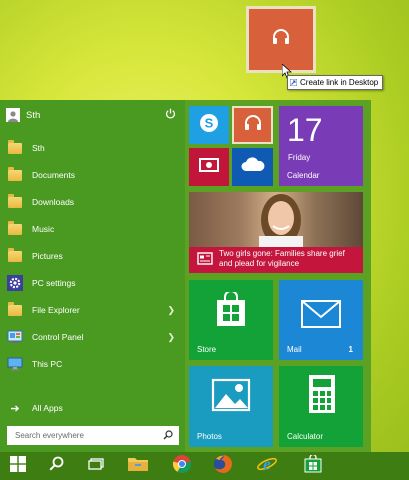  I want to click on user-folder-icon, so click(15, 148).